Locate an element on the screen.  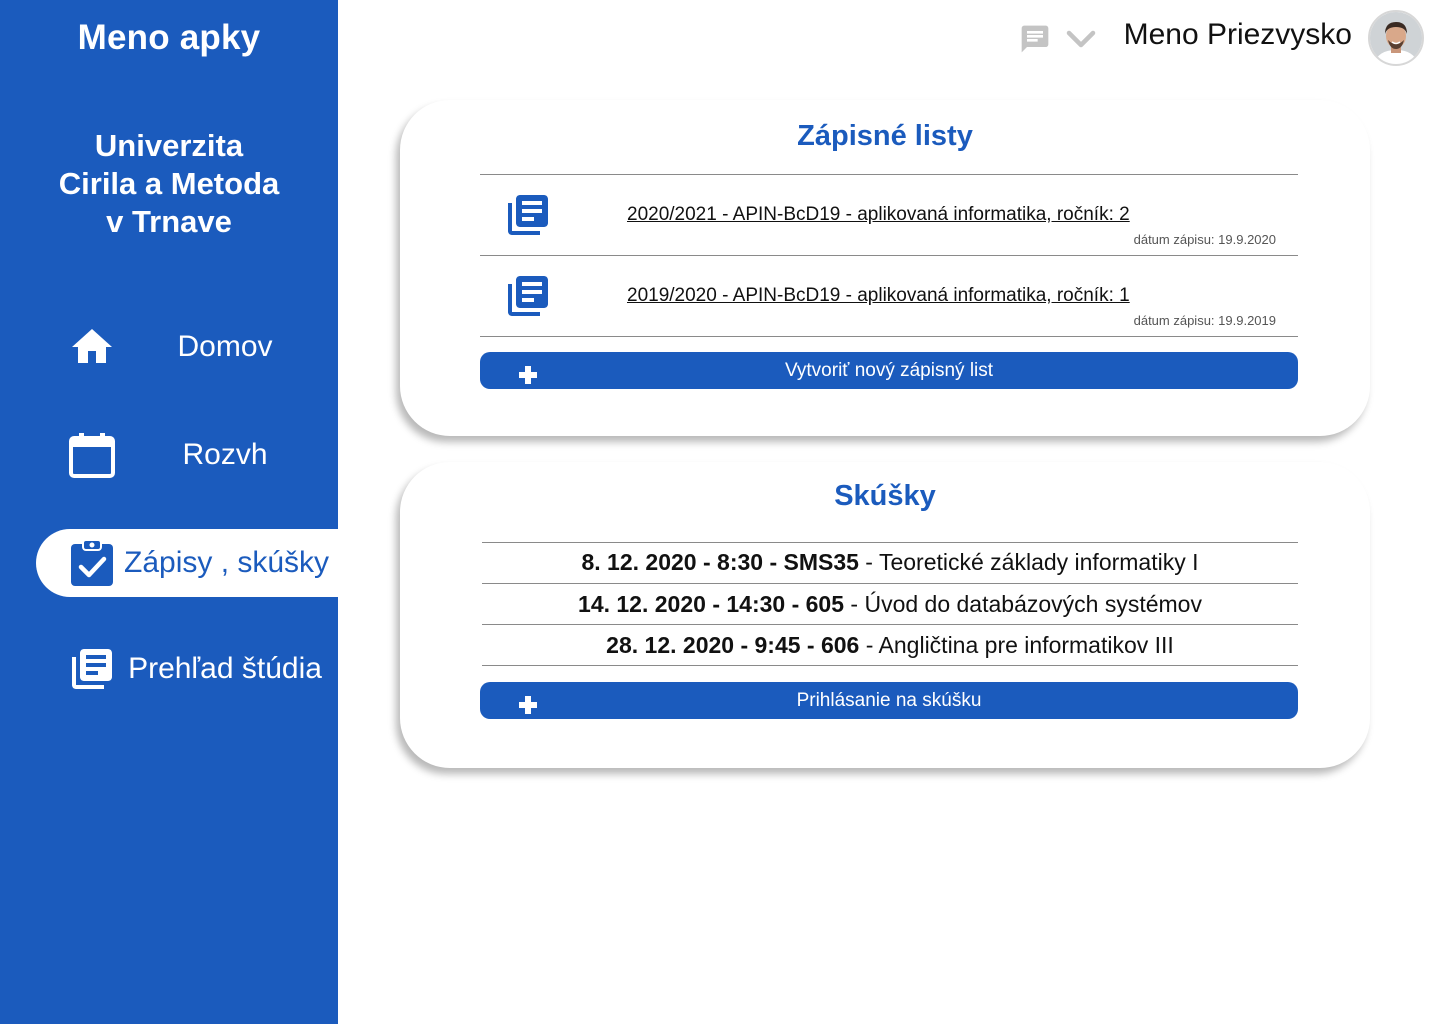
university-name-line-2: Cirila a Metoda is located at coordinates (169, 183).